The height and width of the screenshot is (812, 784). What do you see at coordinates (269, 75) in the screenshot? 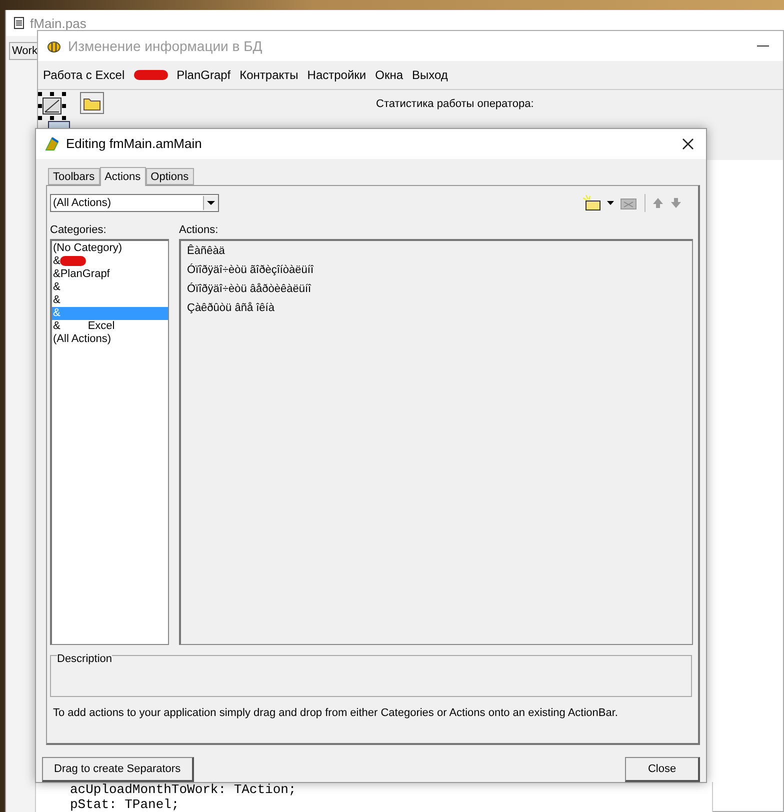
I see `menu-item: Контракты` at bounding box center [269, 75].